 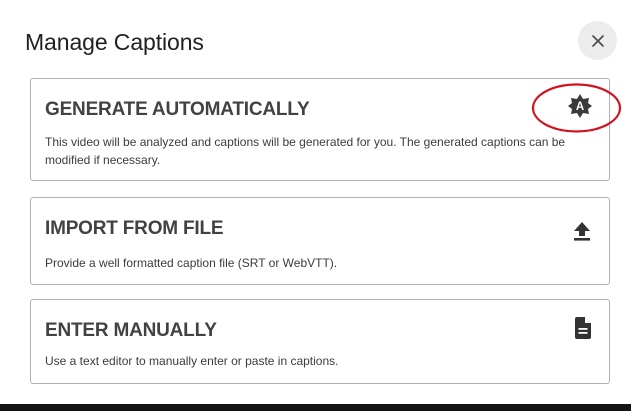 I want to click on option-title: GENERATE AUTOMATICALLY, so click(x=177, y=109).